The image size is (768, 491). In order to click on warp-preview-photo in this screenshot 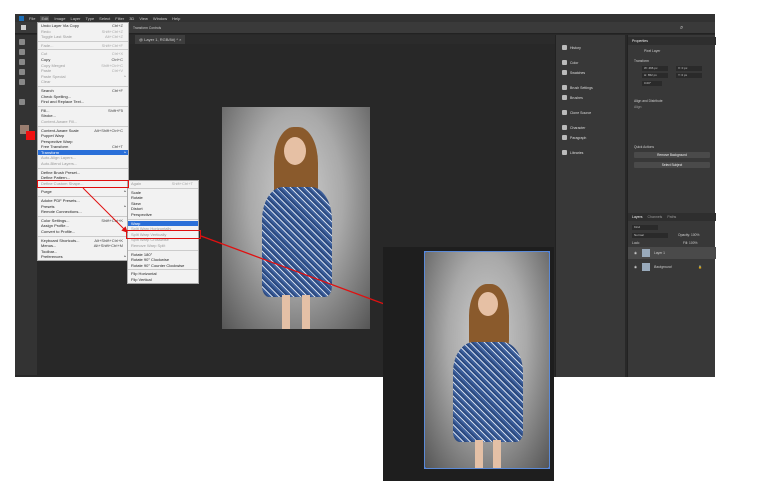, I will do `click(487, 360)`.